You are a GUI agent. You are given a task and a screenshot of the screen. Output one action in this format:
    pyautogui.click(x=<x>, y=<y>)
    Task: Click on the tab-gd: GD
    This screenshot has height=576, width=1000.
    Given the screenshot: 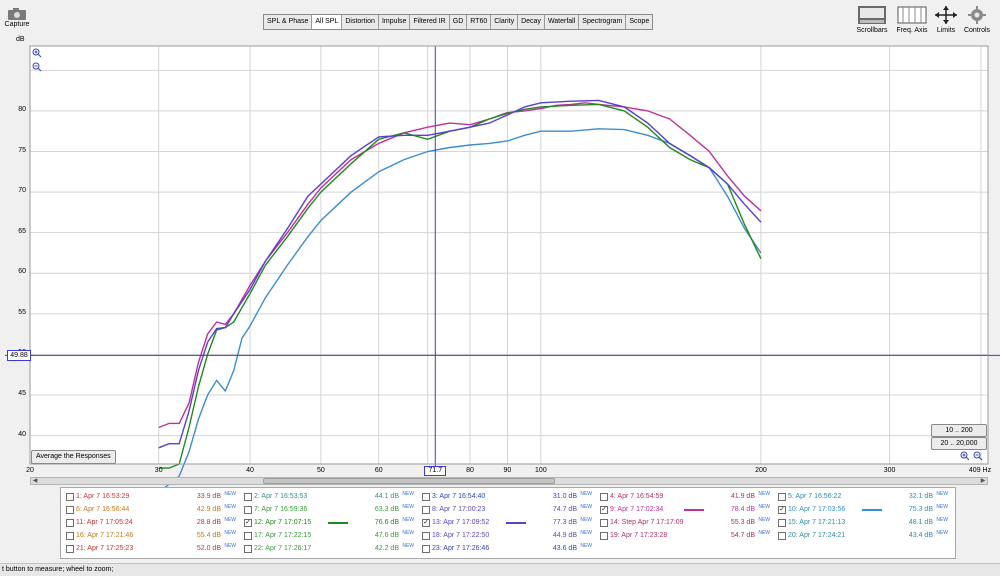 What is the action you would take?
    pyautogui.click(x=459, y=22)
    